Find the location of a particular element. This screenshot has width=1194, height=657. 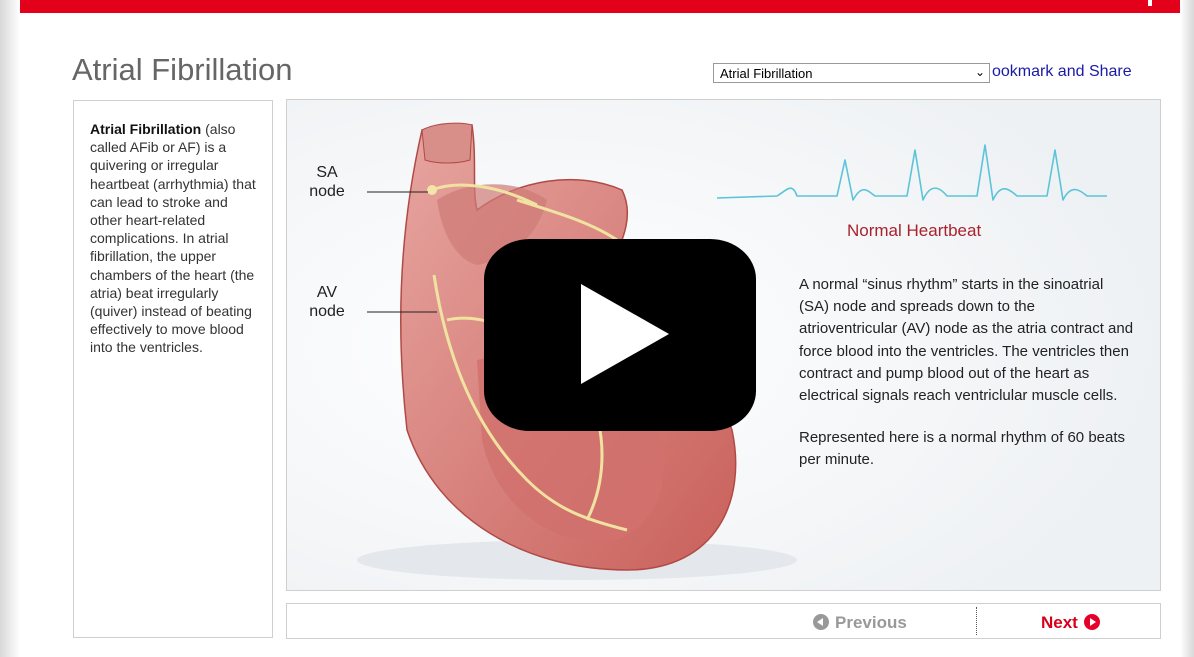

top-bar-mark is located at coordinates (1150, 3).